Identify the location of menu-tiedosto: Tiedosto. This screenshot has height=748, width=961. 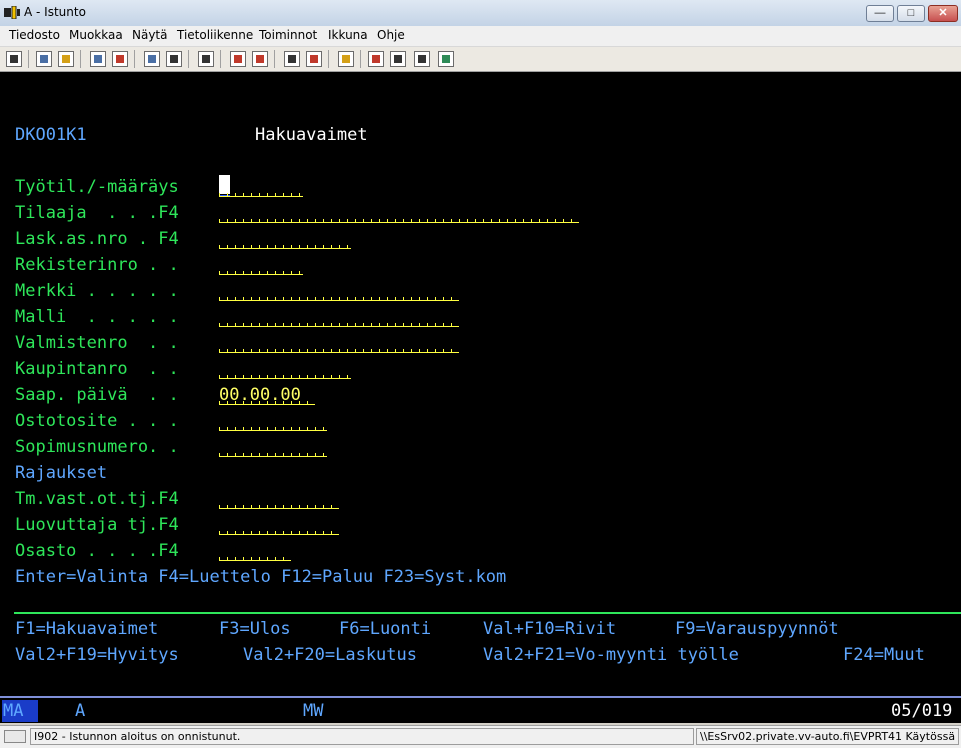
(34, 35).